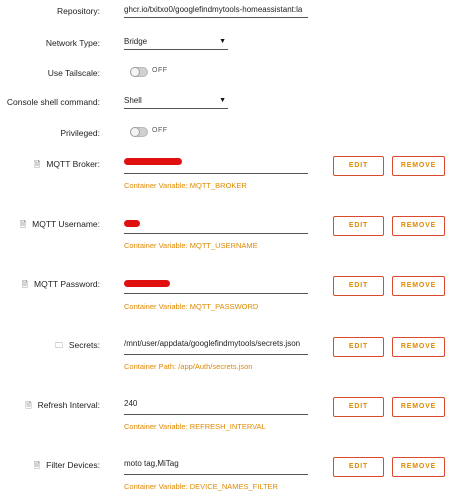 The image size is (457, 500). What do you see at coordinates (160, 130) in the screenshot?
I see `privileged-state: OFF` at bounding box center [160, 130].